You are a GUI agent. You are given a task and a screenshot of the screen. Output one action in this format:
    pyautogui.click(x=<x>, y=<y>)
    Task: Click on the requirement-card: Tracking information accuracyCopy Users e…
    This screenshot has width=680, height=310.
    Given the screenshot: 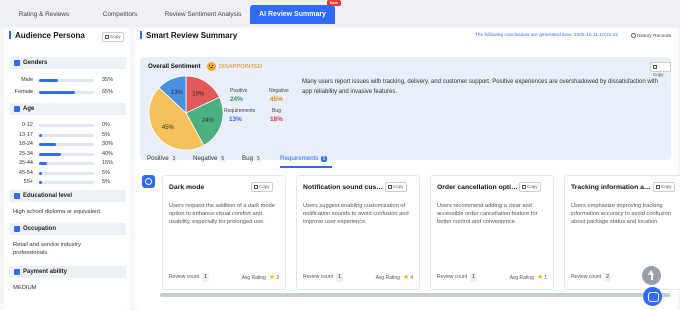 What is the action you would take?
    pyautogui.click(x=622, y=232)
    